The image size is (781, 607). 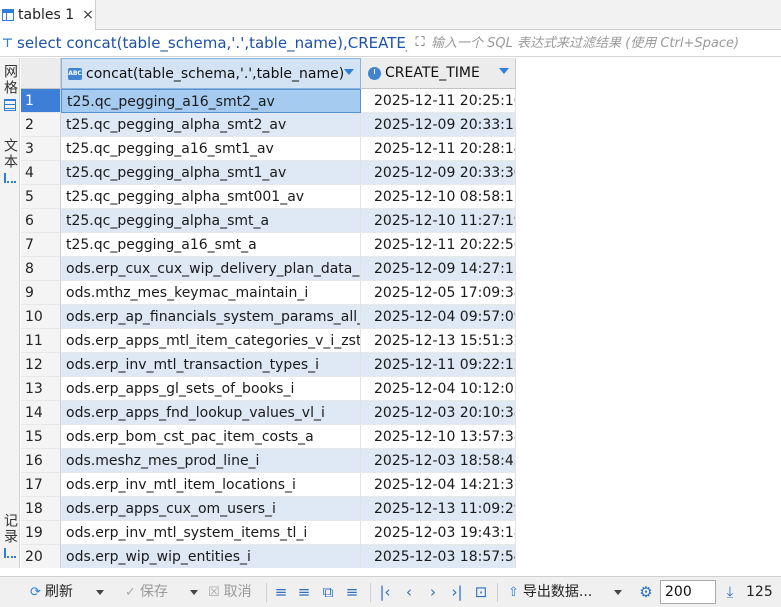 I want to click on save-button: ✓ 保存, so click(x=146, y=592).